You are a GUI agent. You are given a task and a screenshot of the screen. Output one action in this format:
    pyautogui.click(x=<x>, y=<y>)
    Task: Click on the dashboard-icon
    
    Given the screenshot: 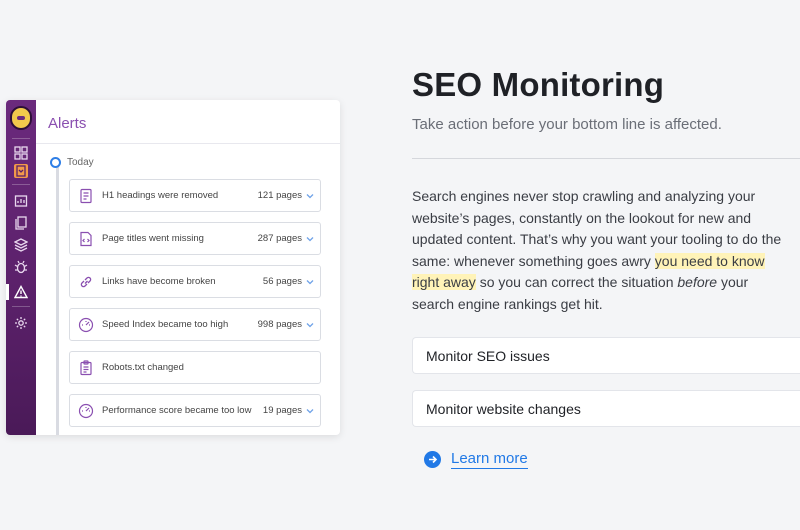 What is the action you would take?
    pyautogui.click(x=21, y=153)
    